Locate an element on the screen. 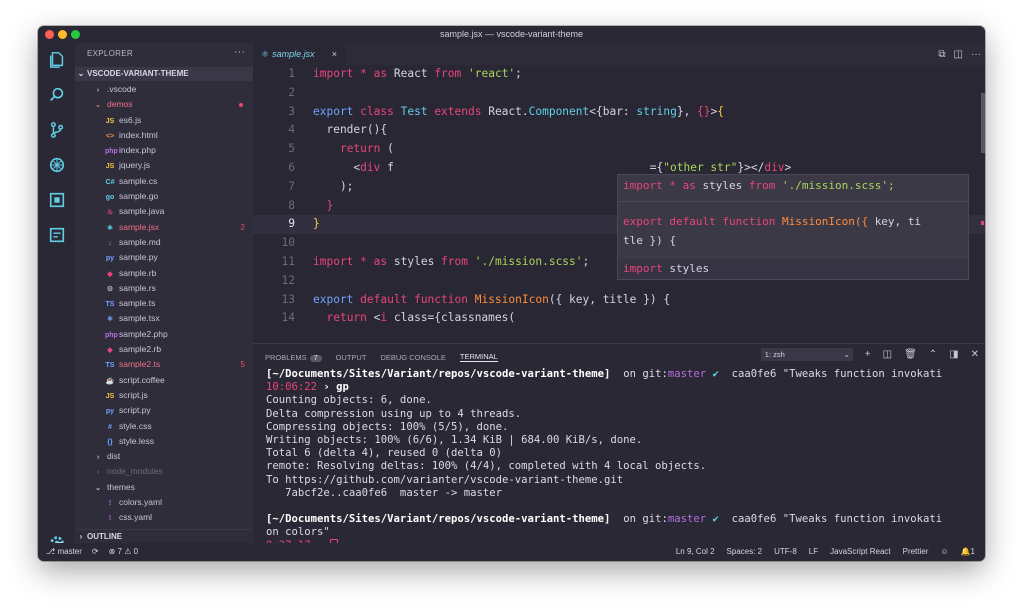 This screenshot has height=612, width=1024. tree-item: JS jquery.js is located at coordinates (164, 165).